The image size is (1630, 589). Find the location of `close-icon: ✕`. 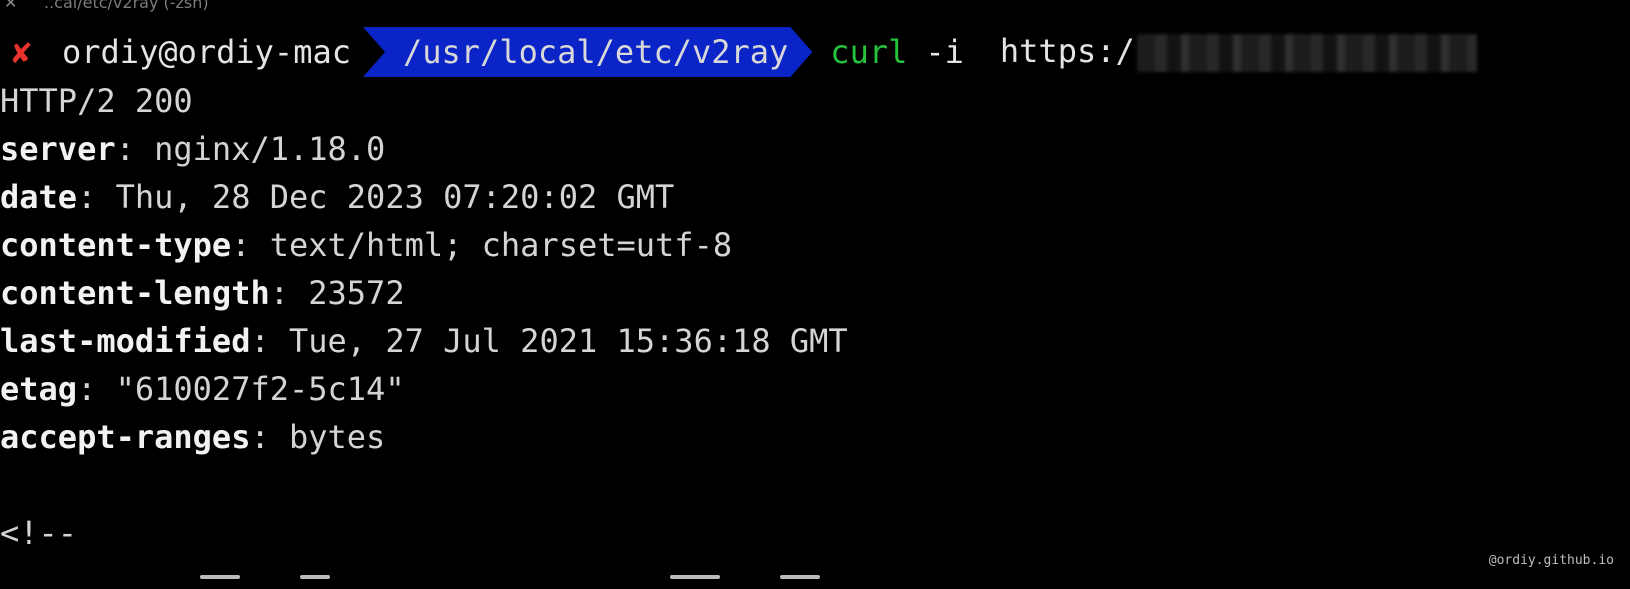

close-icon: ✕ is located at coordinates (16, 6).